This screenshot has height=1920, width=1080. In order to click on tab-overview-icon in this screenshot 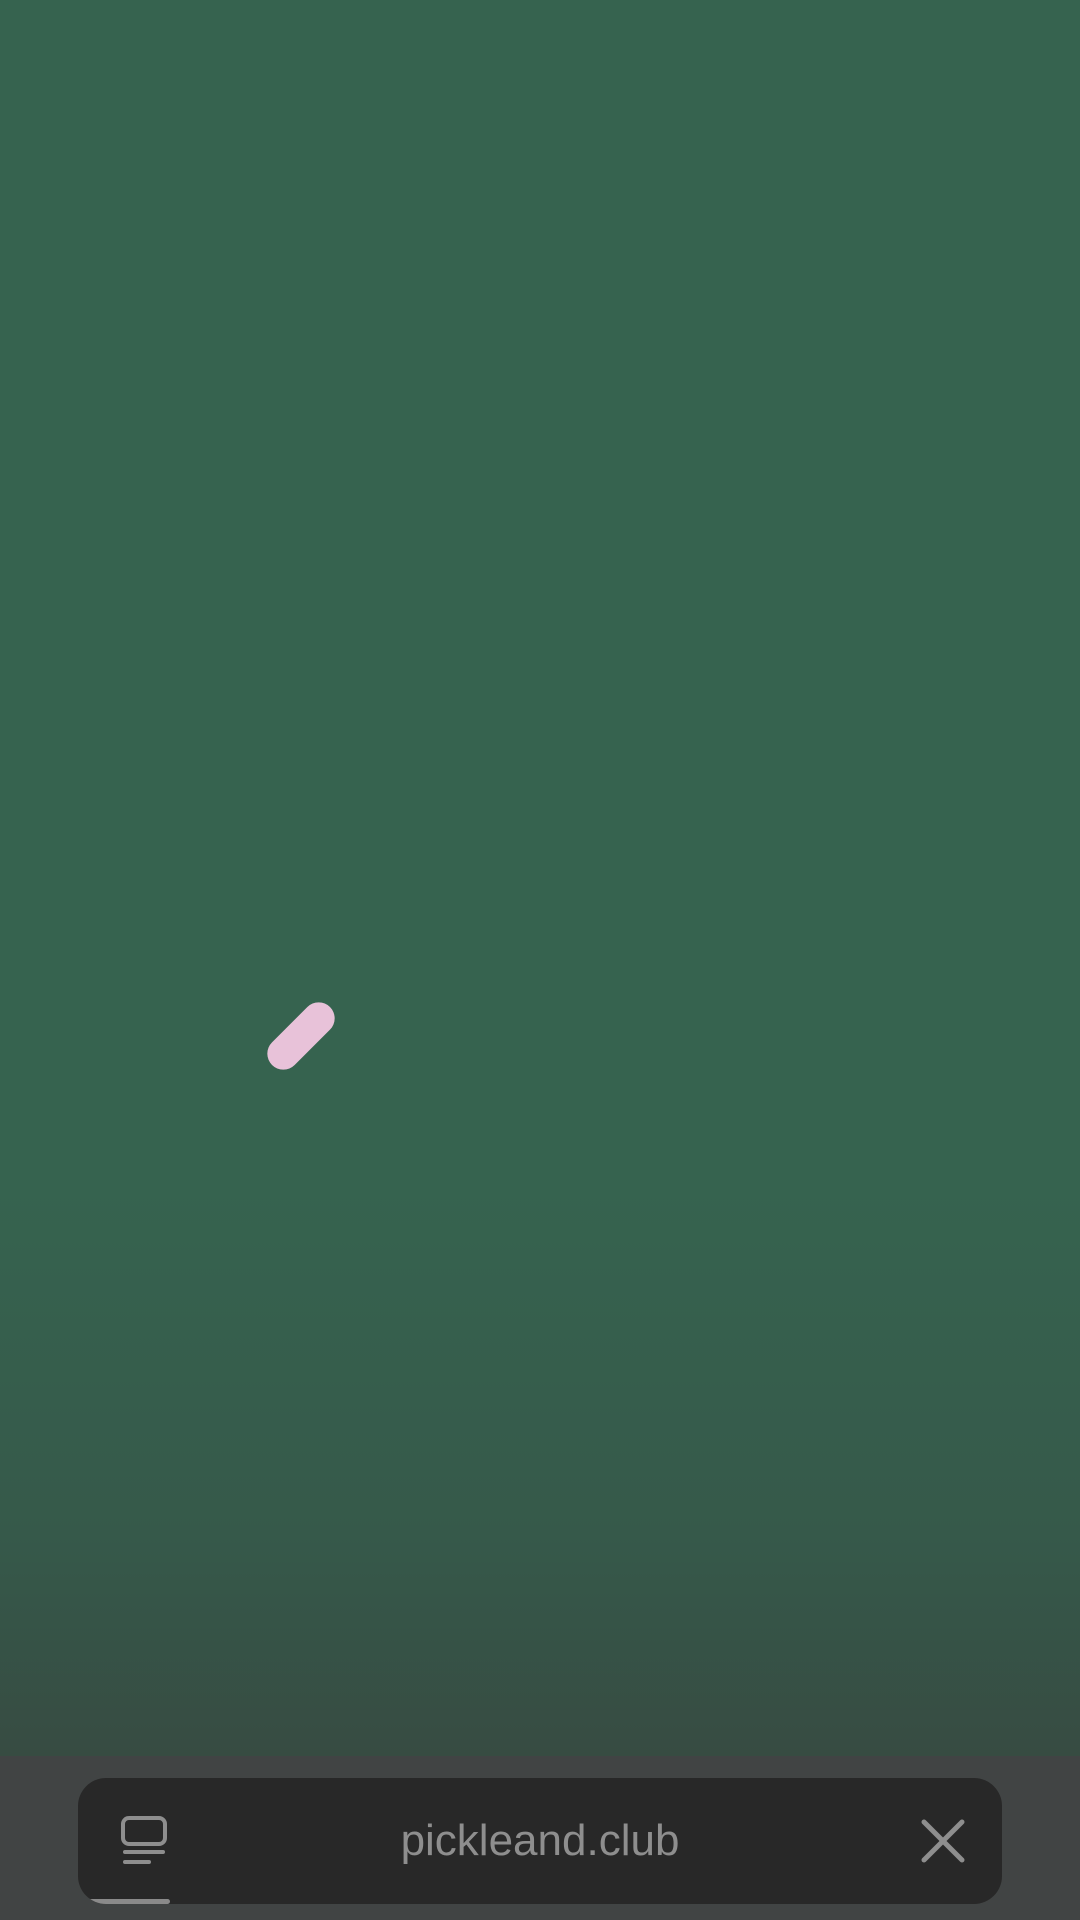, I will do `click(144, 1842)`.